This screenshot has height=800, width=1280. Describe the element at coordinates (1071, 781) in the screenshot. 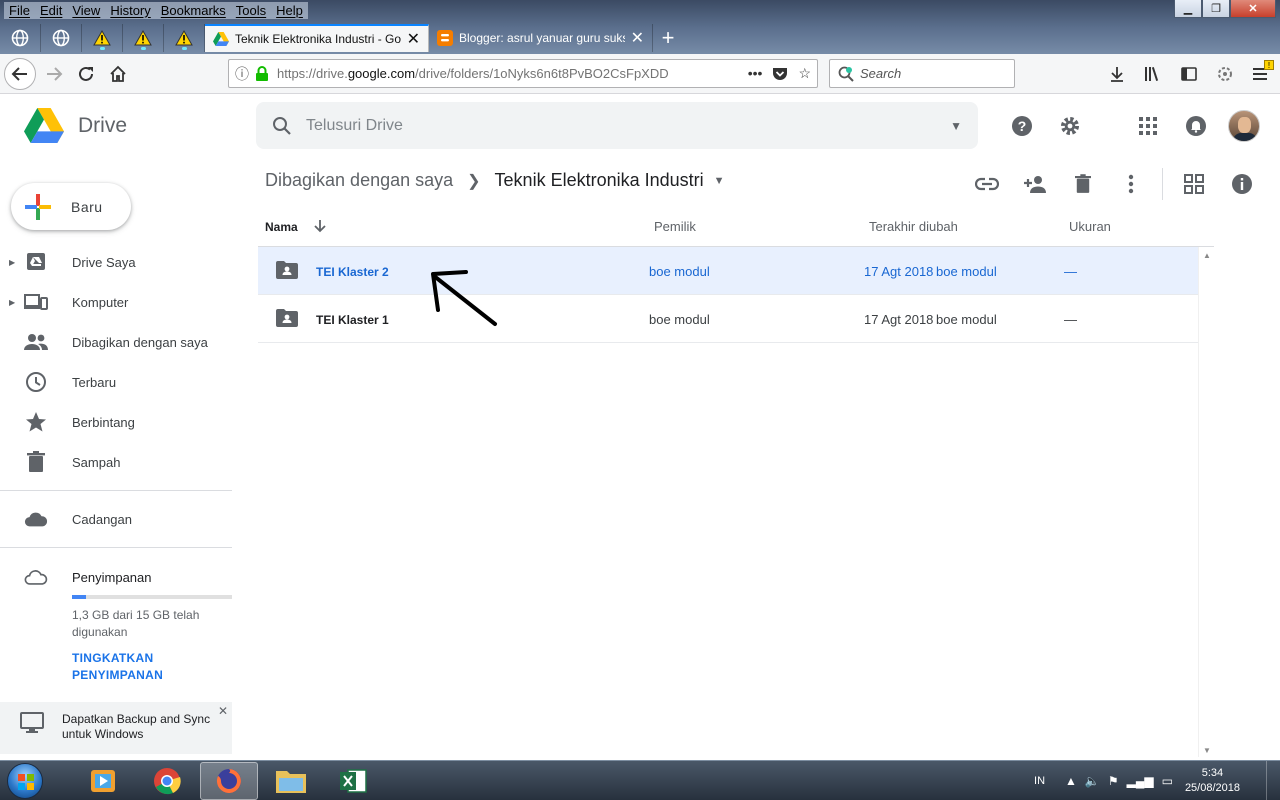

I see `chevron-up-icon: ▲` at that location.